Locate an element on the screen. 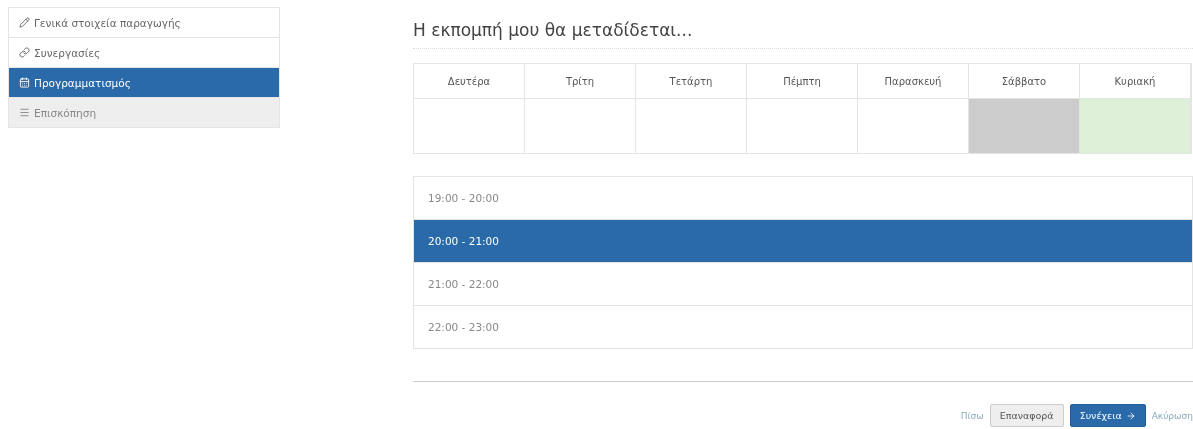  sidebar-item: Γενικά στοιχεία παραγωγής is located at coordinates (144, 22).